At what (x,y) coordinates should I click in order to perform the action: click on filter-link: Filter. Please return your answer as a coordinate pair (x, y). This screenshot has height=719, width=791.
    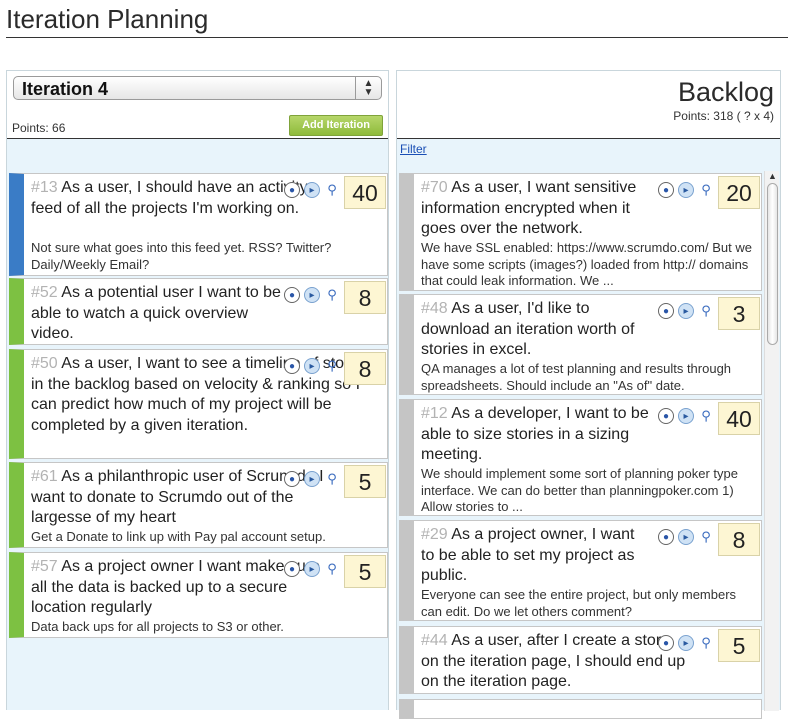
    Looking at the image, I should click on (413, 149).